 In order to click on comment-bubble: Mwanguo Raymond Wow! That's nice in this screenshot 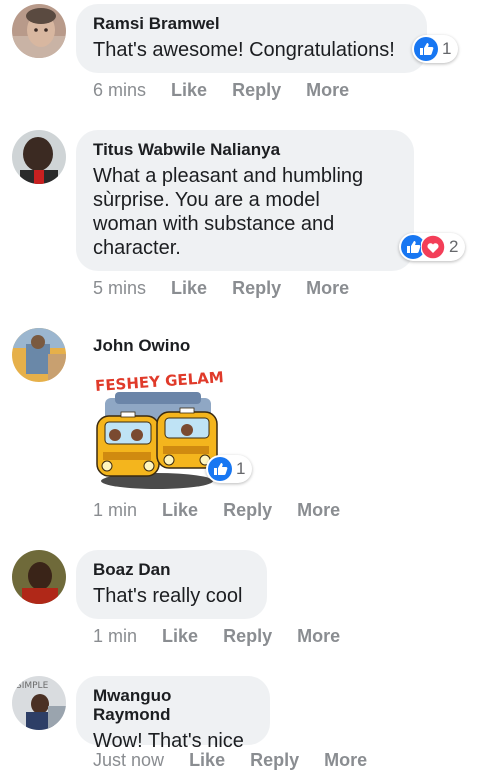, I will do `click(173, 714)`.